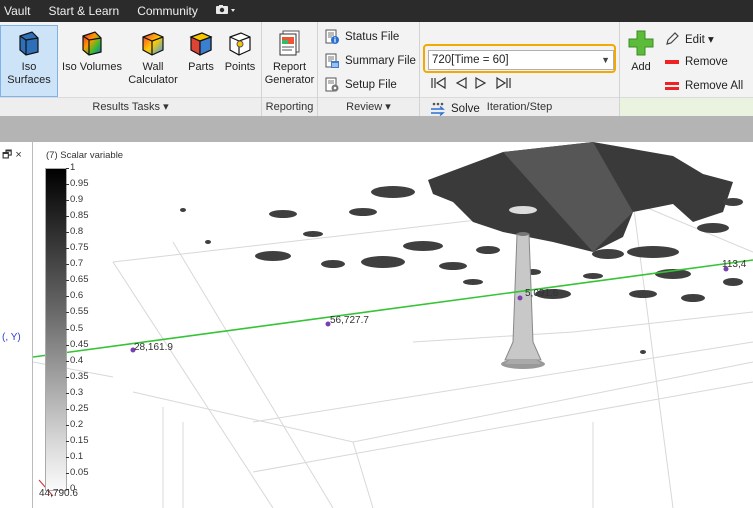 This screenshot has height=508, width=753. I want to click on legend-tick-label: 0.4, so click(74, 360).